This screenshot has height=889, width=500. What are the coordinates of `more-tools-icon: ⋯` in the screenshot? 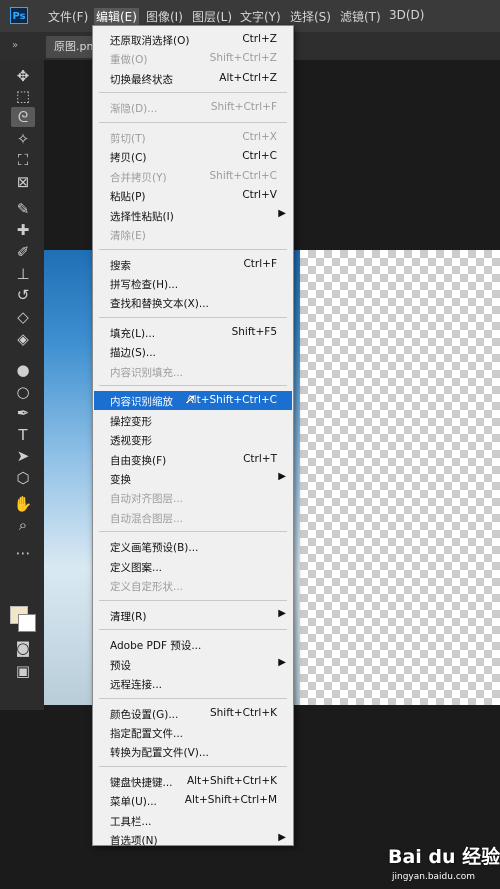 It's located at (23, 553).